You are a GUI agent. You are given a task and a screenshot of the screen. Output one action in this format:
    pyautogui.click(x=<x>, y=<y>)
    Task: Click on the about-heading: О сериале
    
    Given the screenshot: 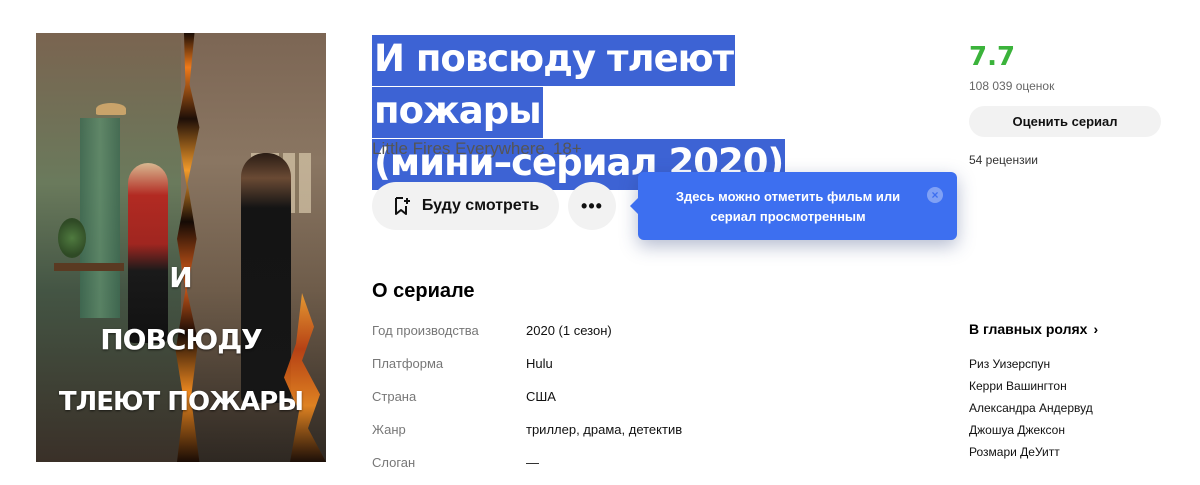 What is the action you would take?
    pyautogui.click(x=423, y=291)
    